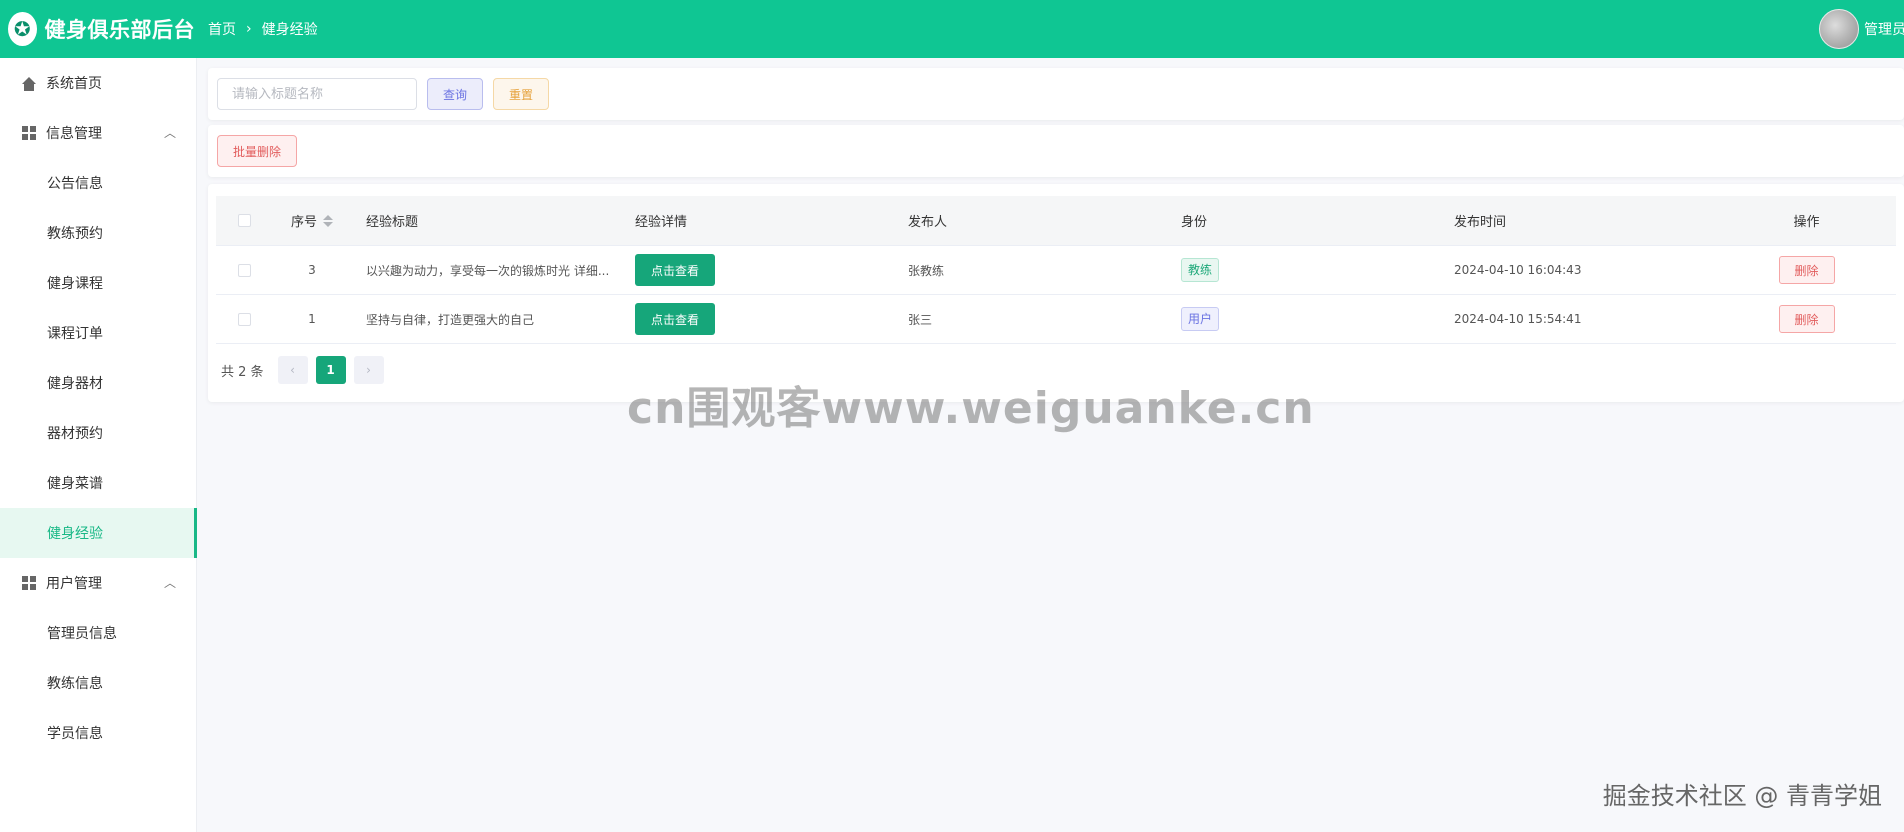  I want to click on avatar, so click(1839, 29).